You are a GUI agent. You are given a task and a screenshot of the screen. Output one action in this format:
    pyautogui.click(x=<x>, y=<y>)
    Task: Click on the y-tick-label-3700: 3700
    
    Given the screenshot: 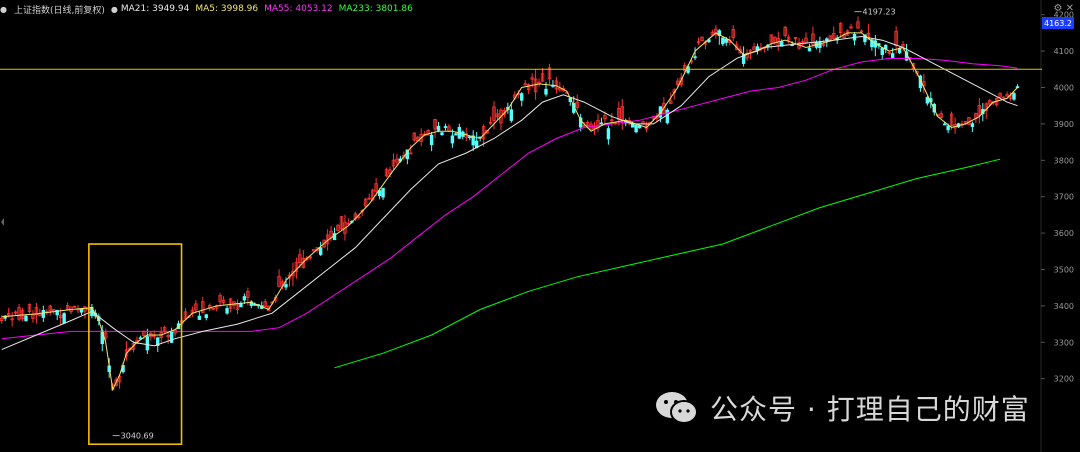 What is the action you would take?
    pyautogui.click(x=1064, y=197)
    